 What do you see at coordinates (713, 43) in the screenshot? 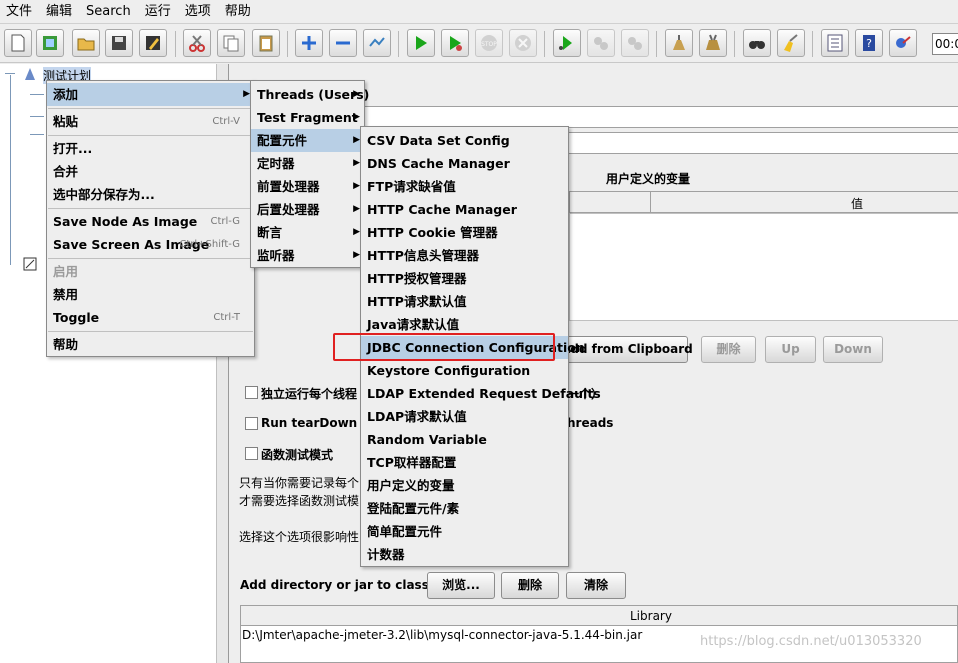
I see `clear-all-button` at bounding box center [713, 43].